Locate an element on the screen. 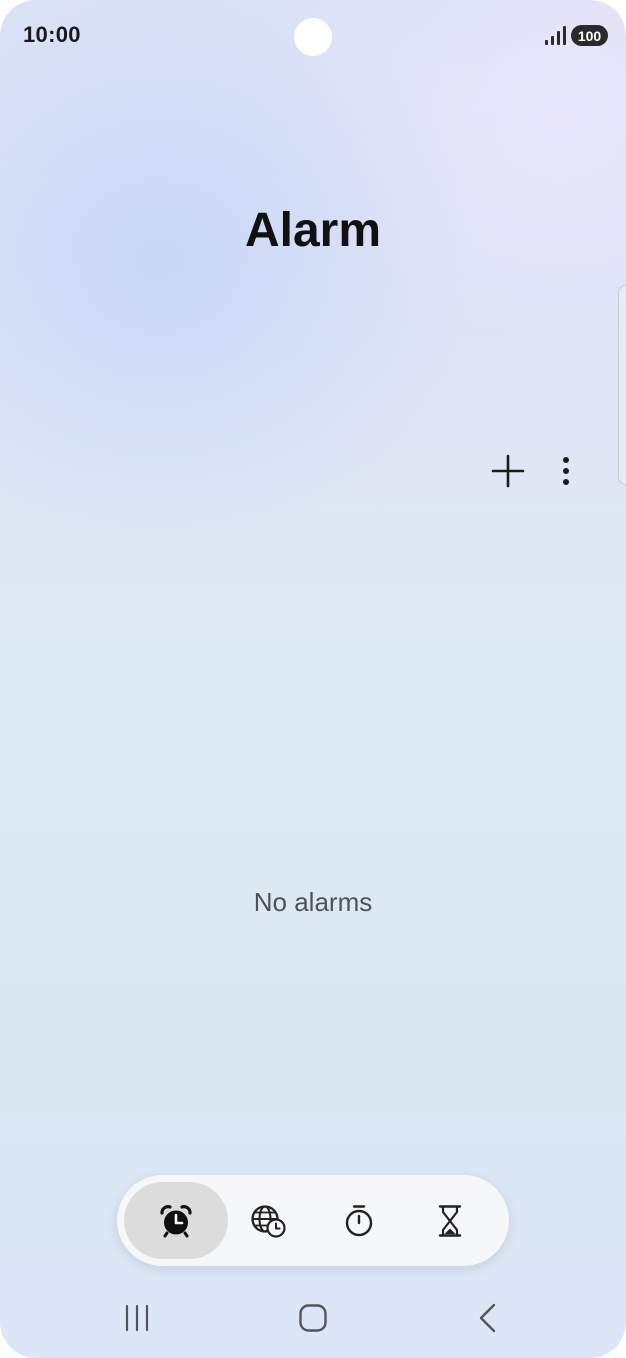 The image size is (626, 1358). back-button is located at coordinates (488, 1318).